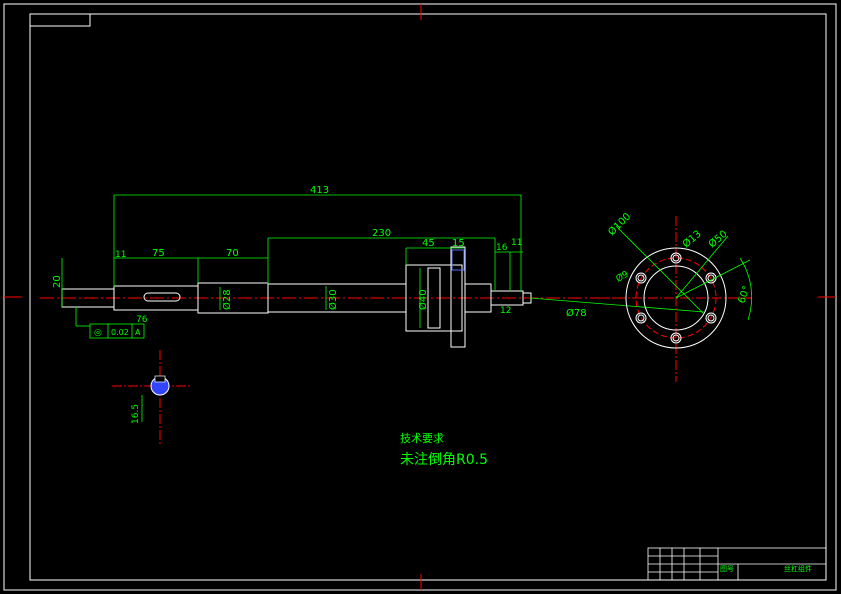  I want to click on dim-flange-a: 45, so click(428, 243).